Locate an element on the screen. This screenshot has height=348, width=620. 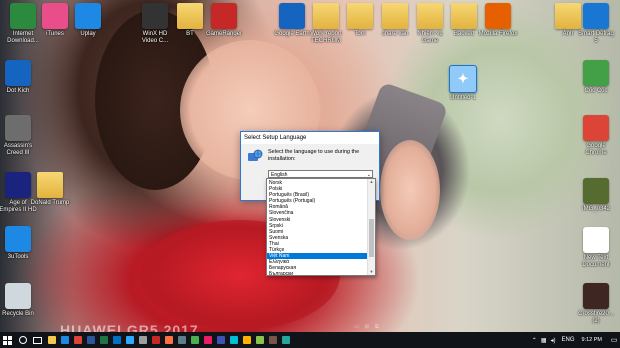
task-view-icon is located at coordinates (37, 340).